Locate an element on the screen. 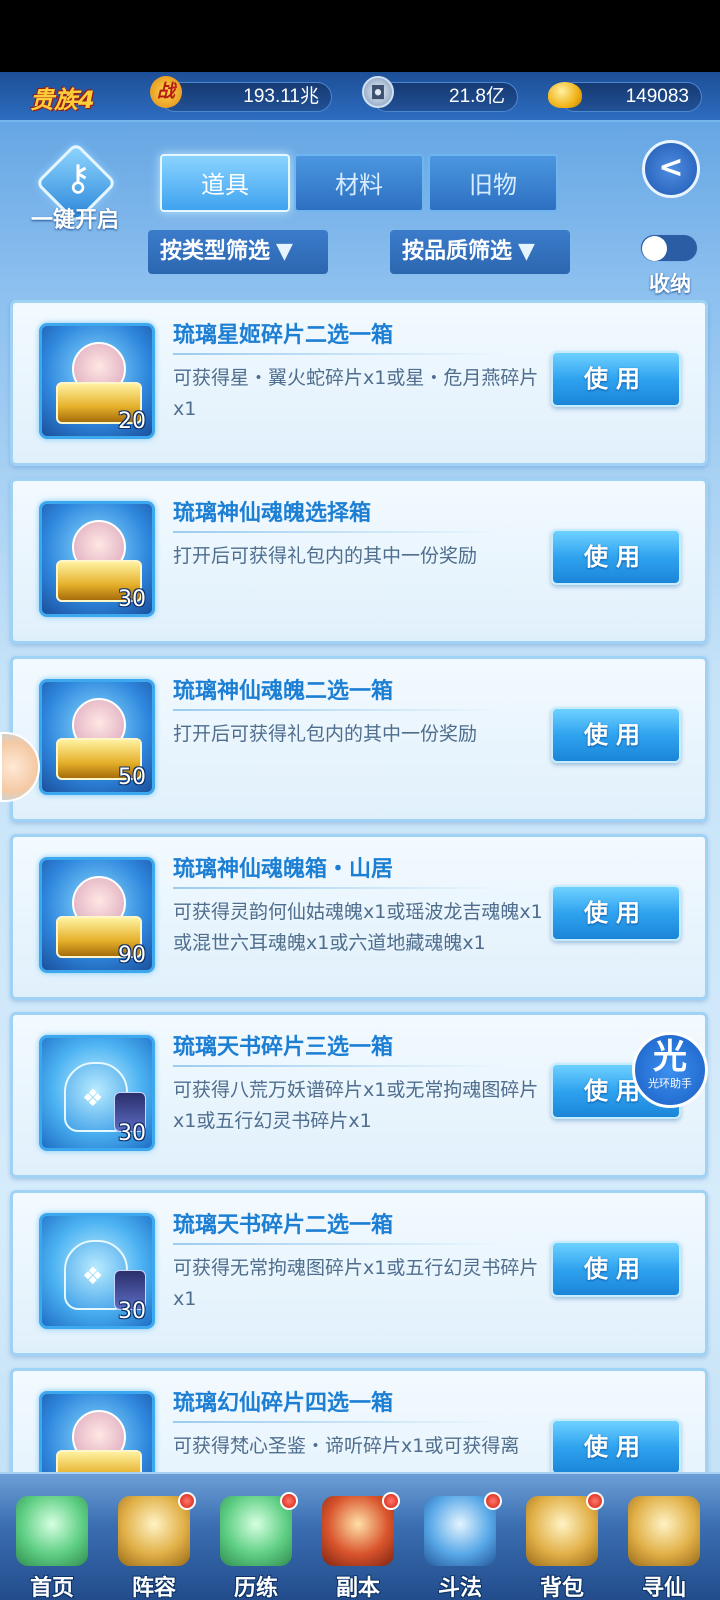 Image resolution: width=720 pixels, height=1600 pixels. tab-items: 道具 is located at coordinates (225, 183).